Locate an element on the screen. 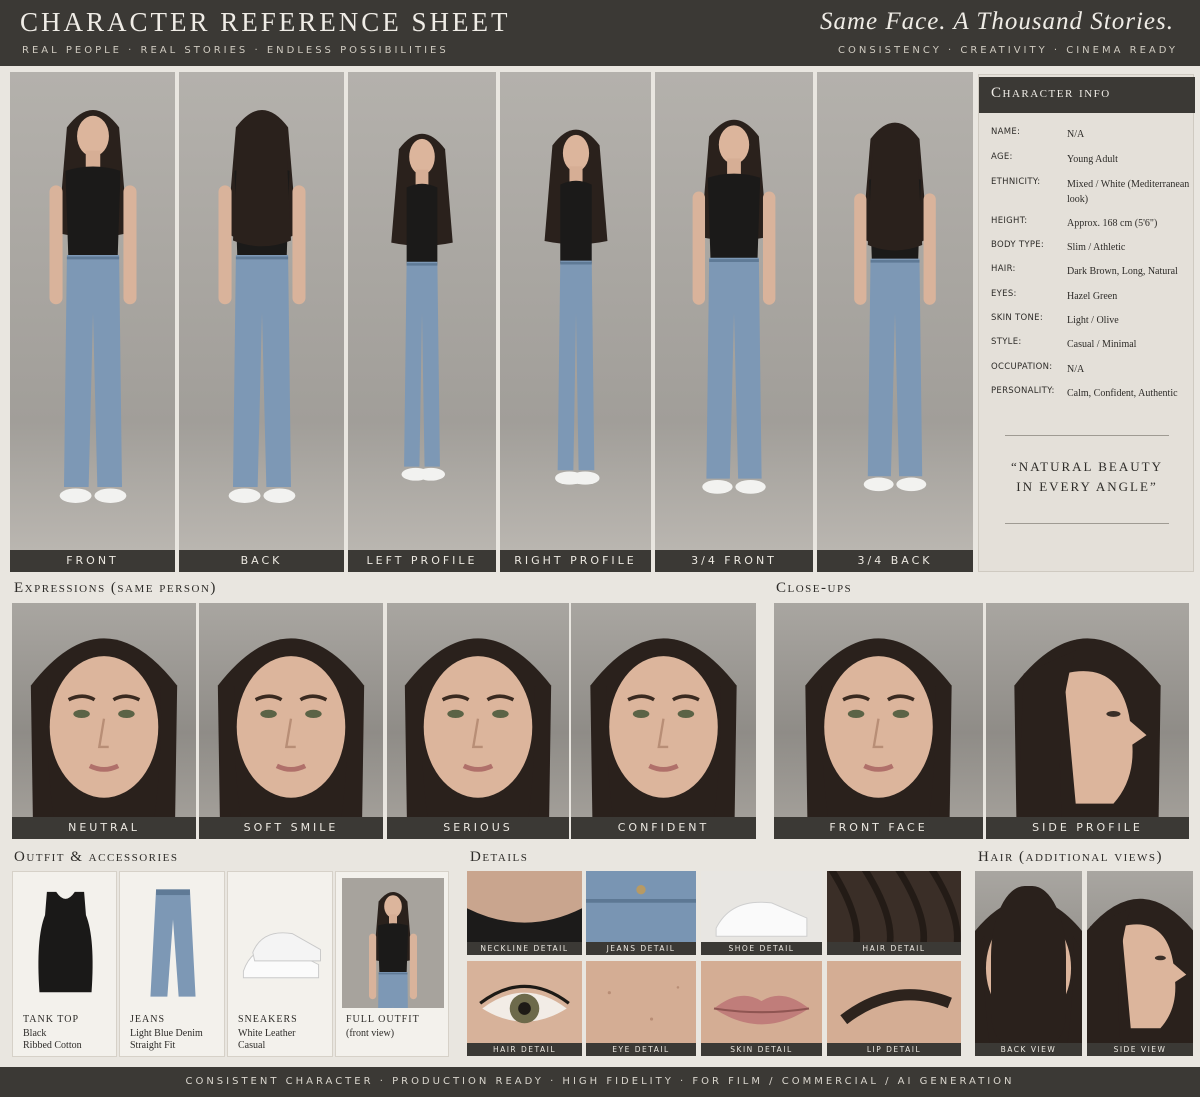 This screenshot has height=1097, width=1200. info-row: BODY TYPE: Slim / Athletic is located at coordinates (1091, 252).